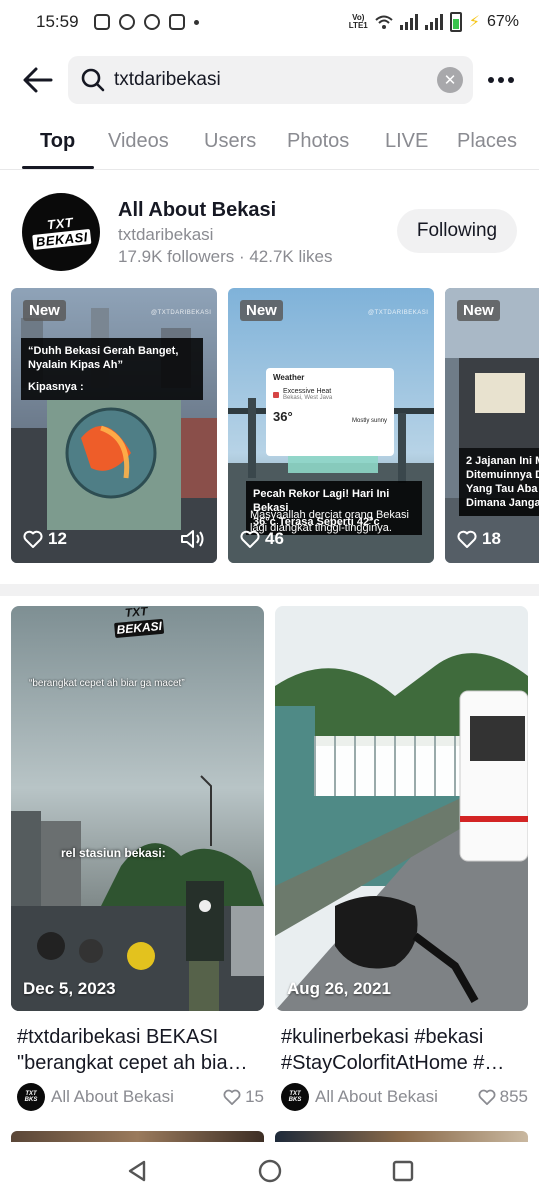 This screenshot has height=1200, width=539. I want to click on search-input, so click(275, 80).